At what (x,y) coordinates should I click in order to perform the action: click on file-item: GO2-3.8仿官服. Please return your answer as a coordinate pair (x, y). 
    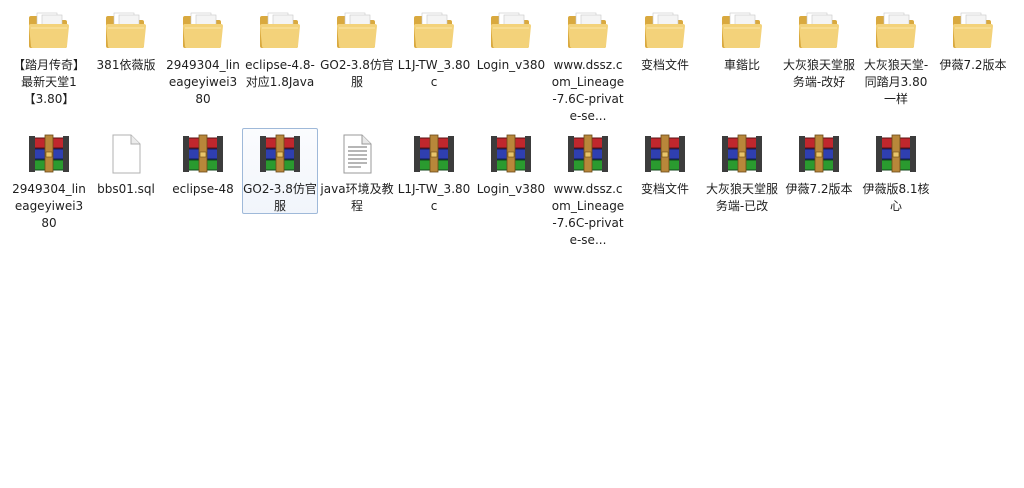
    Looking at the image, I should click on (280, 171).